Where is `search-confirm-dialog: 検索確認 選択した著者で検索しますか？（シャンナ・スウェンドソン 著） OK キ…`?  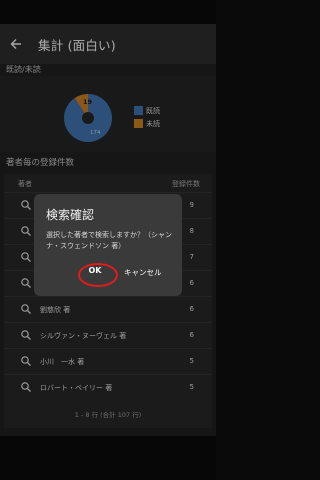 search-confirm-dialog: 検索確認 選択した著者で検索しますか？（シャンナ・スウェンドソン 著） OK キ… is located at coordinates (108, 245).